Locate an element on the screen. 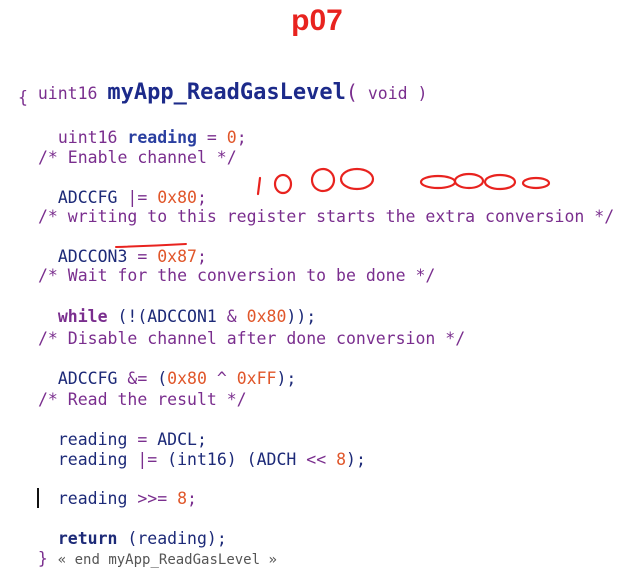 The image size is (634, 570). close-brace: } is located at coordinates (42, 558).